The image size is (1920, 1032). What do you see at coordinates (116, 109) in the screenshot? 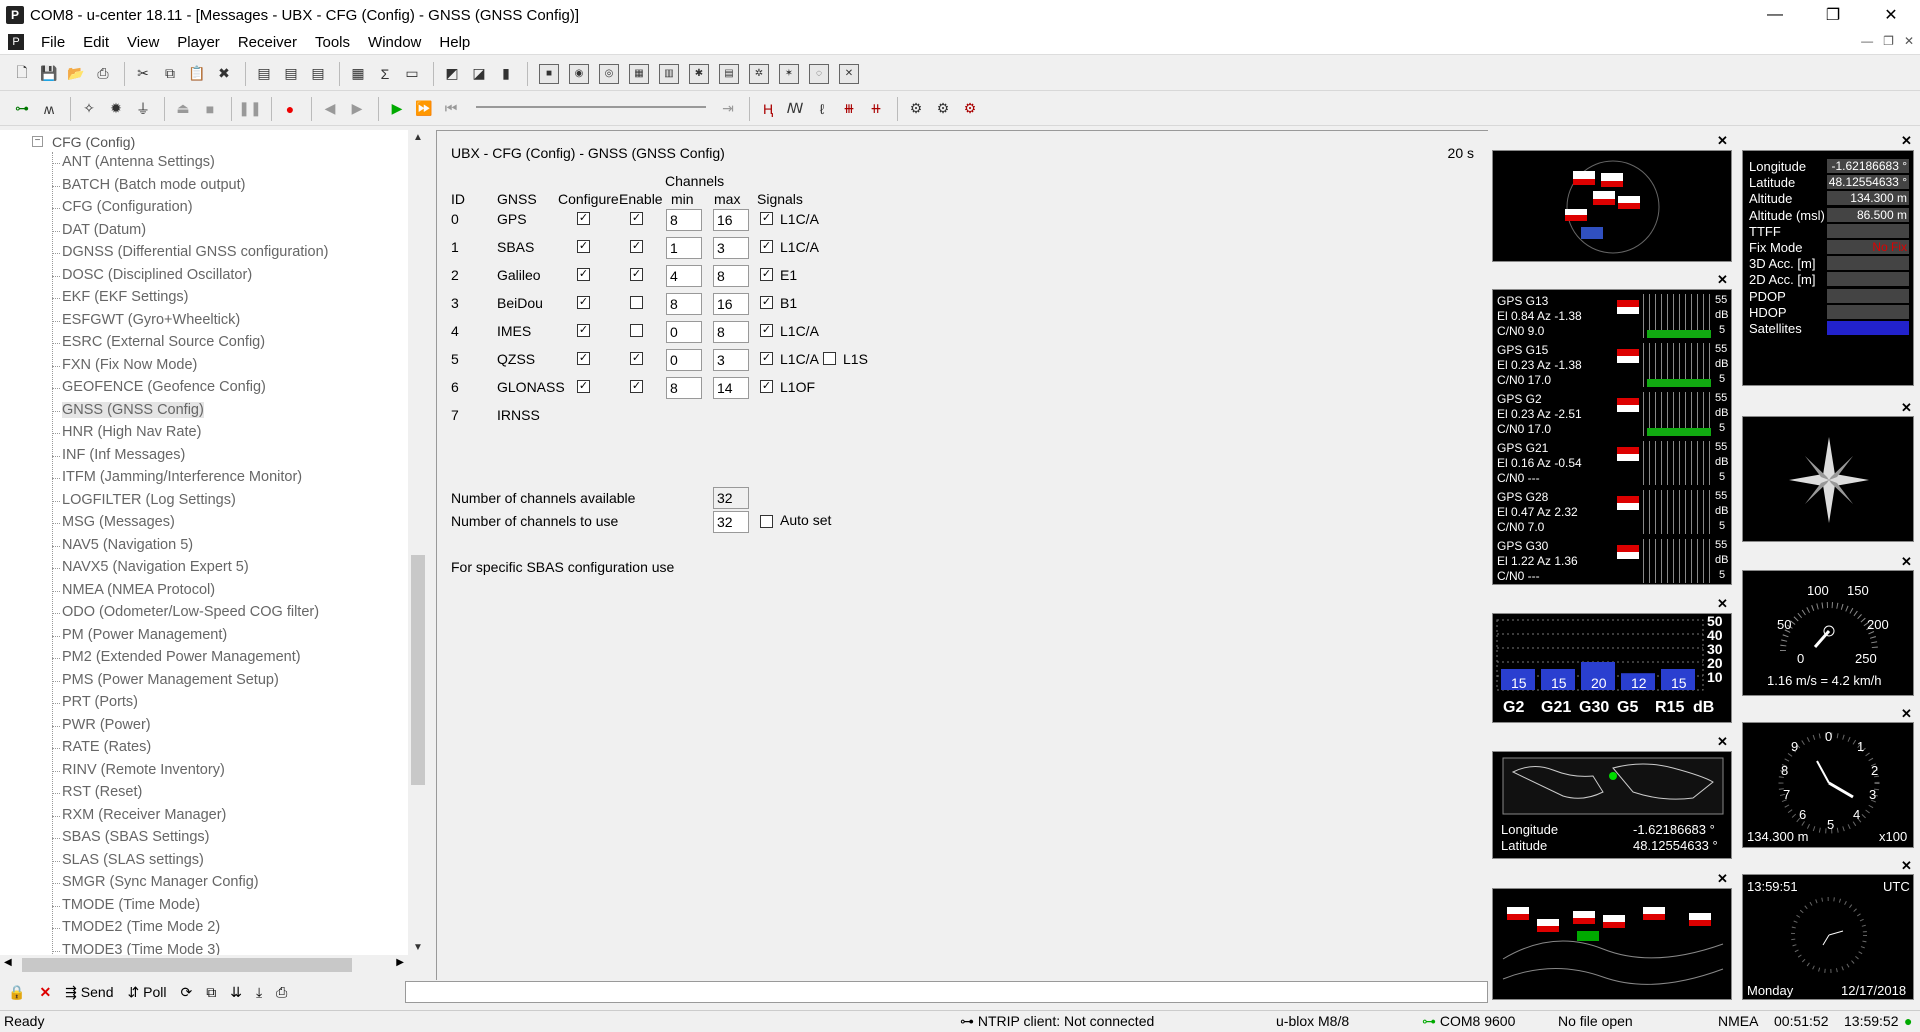
I see `debug-icon: ✹` at bounding box center [116, 109].